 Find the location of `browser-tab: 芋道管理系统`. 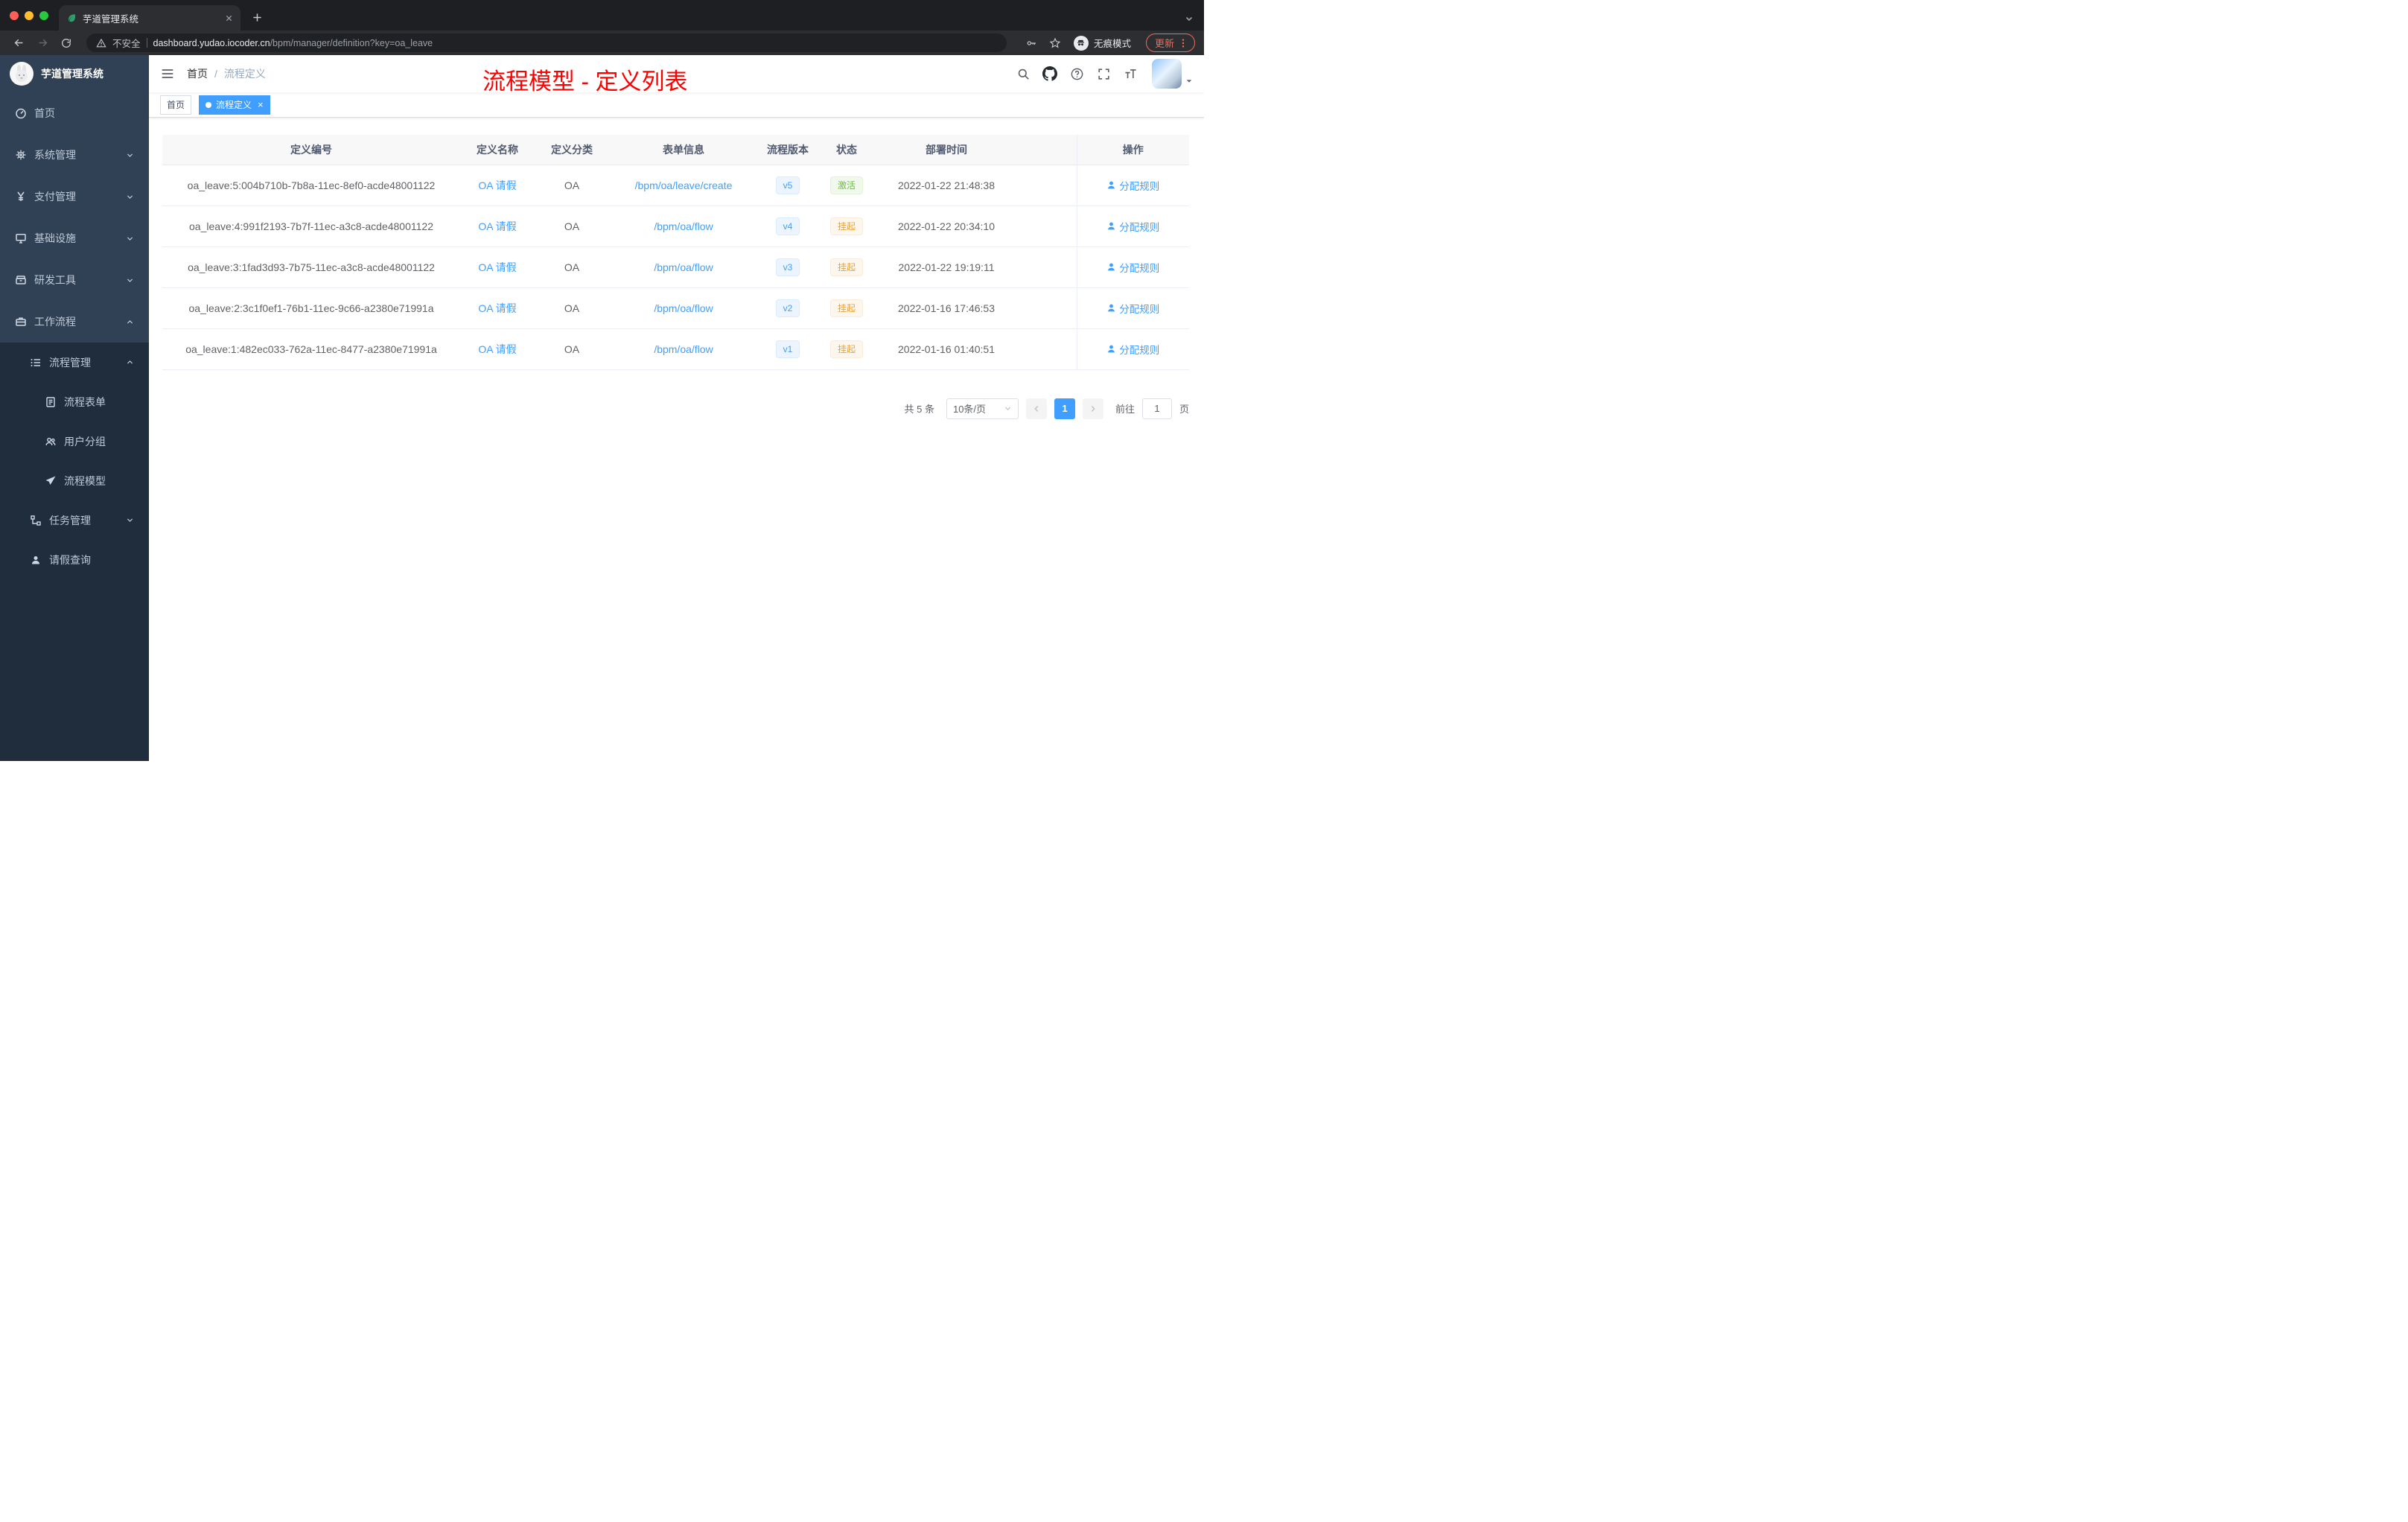

browser-tab: 芋道管理系统 is located at coordinates (150, 18).